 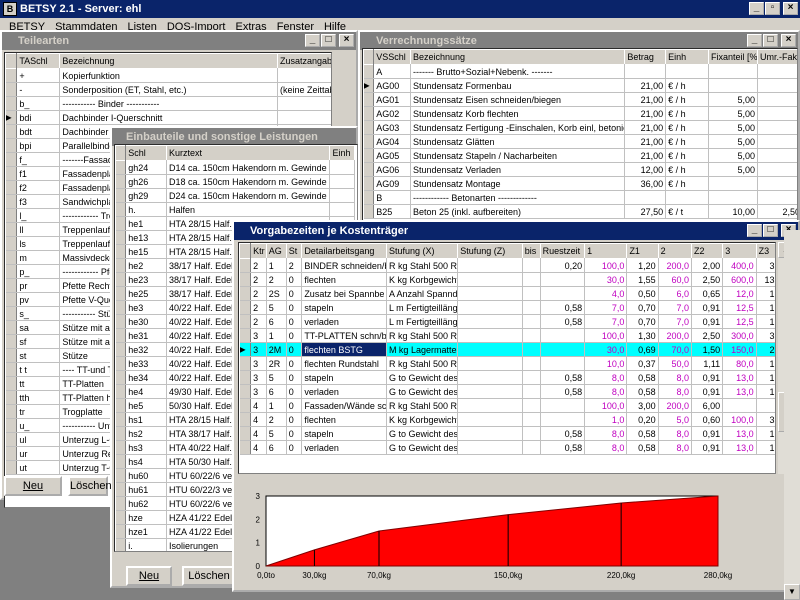 What do you see at coordinates (179, 41) in the screenshot?
I see `teilearten-titlebar: Teilearten _ □ ×` at bounding box center [179, 41].